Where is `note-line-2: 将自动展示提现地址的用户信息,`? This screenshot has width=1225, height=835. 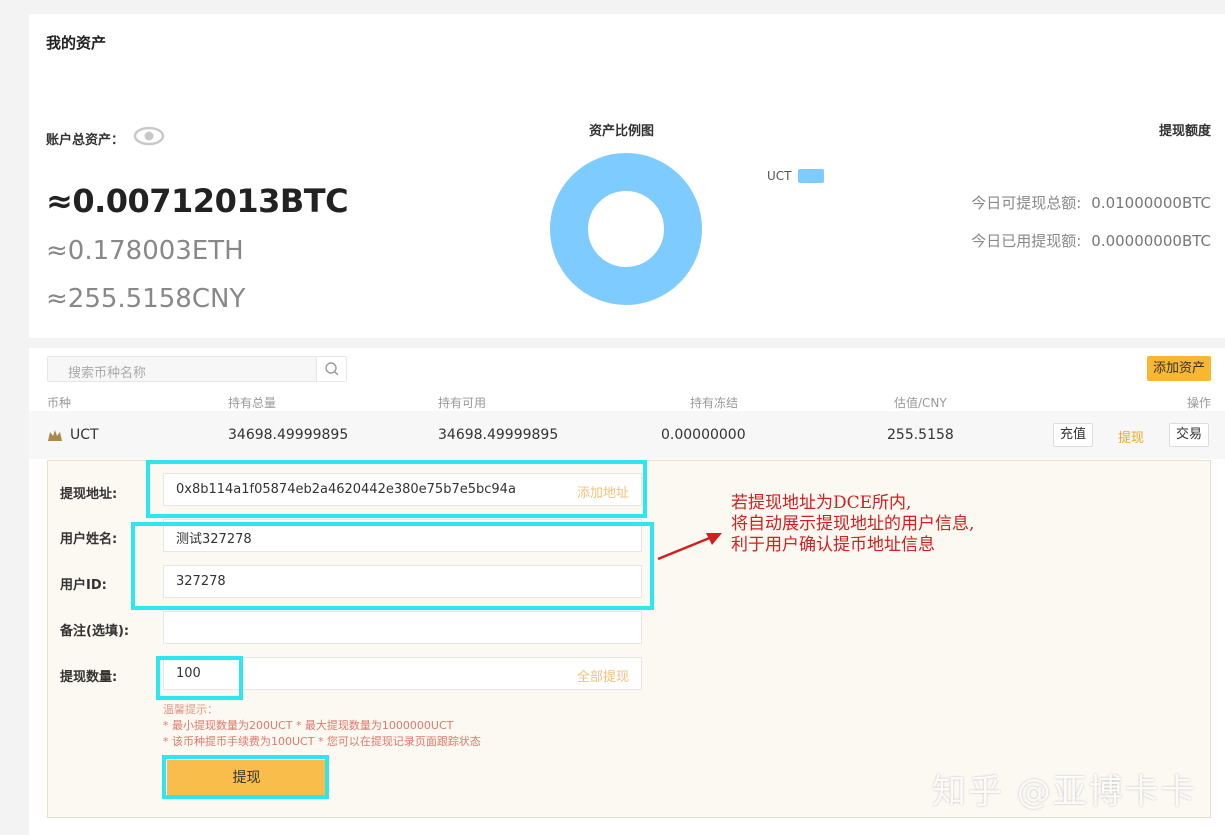
note-line-2: 将自动展示提现地址的用户信息, is located at coordinates (853, 524).